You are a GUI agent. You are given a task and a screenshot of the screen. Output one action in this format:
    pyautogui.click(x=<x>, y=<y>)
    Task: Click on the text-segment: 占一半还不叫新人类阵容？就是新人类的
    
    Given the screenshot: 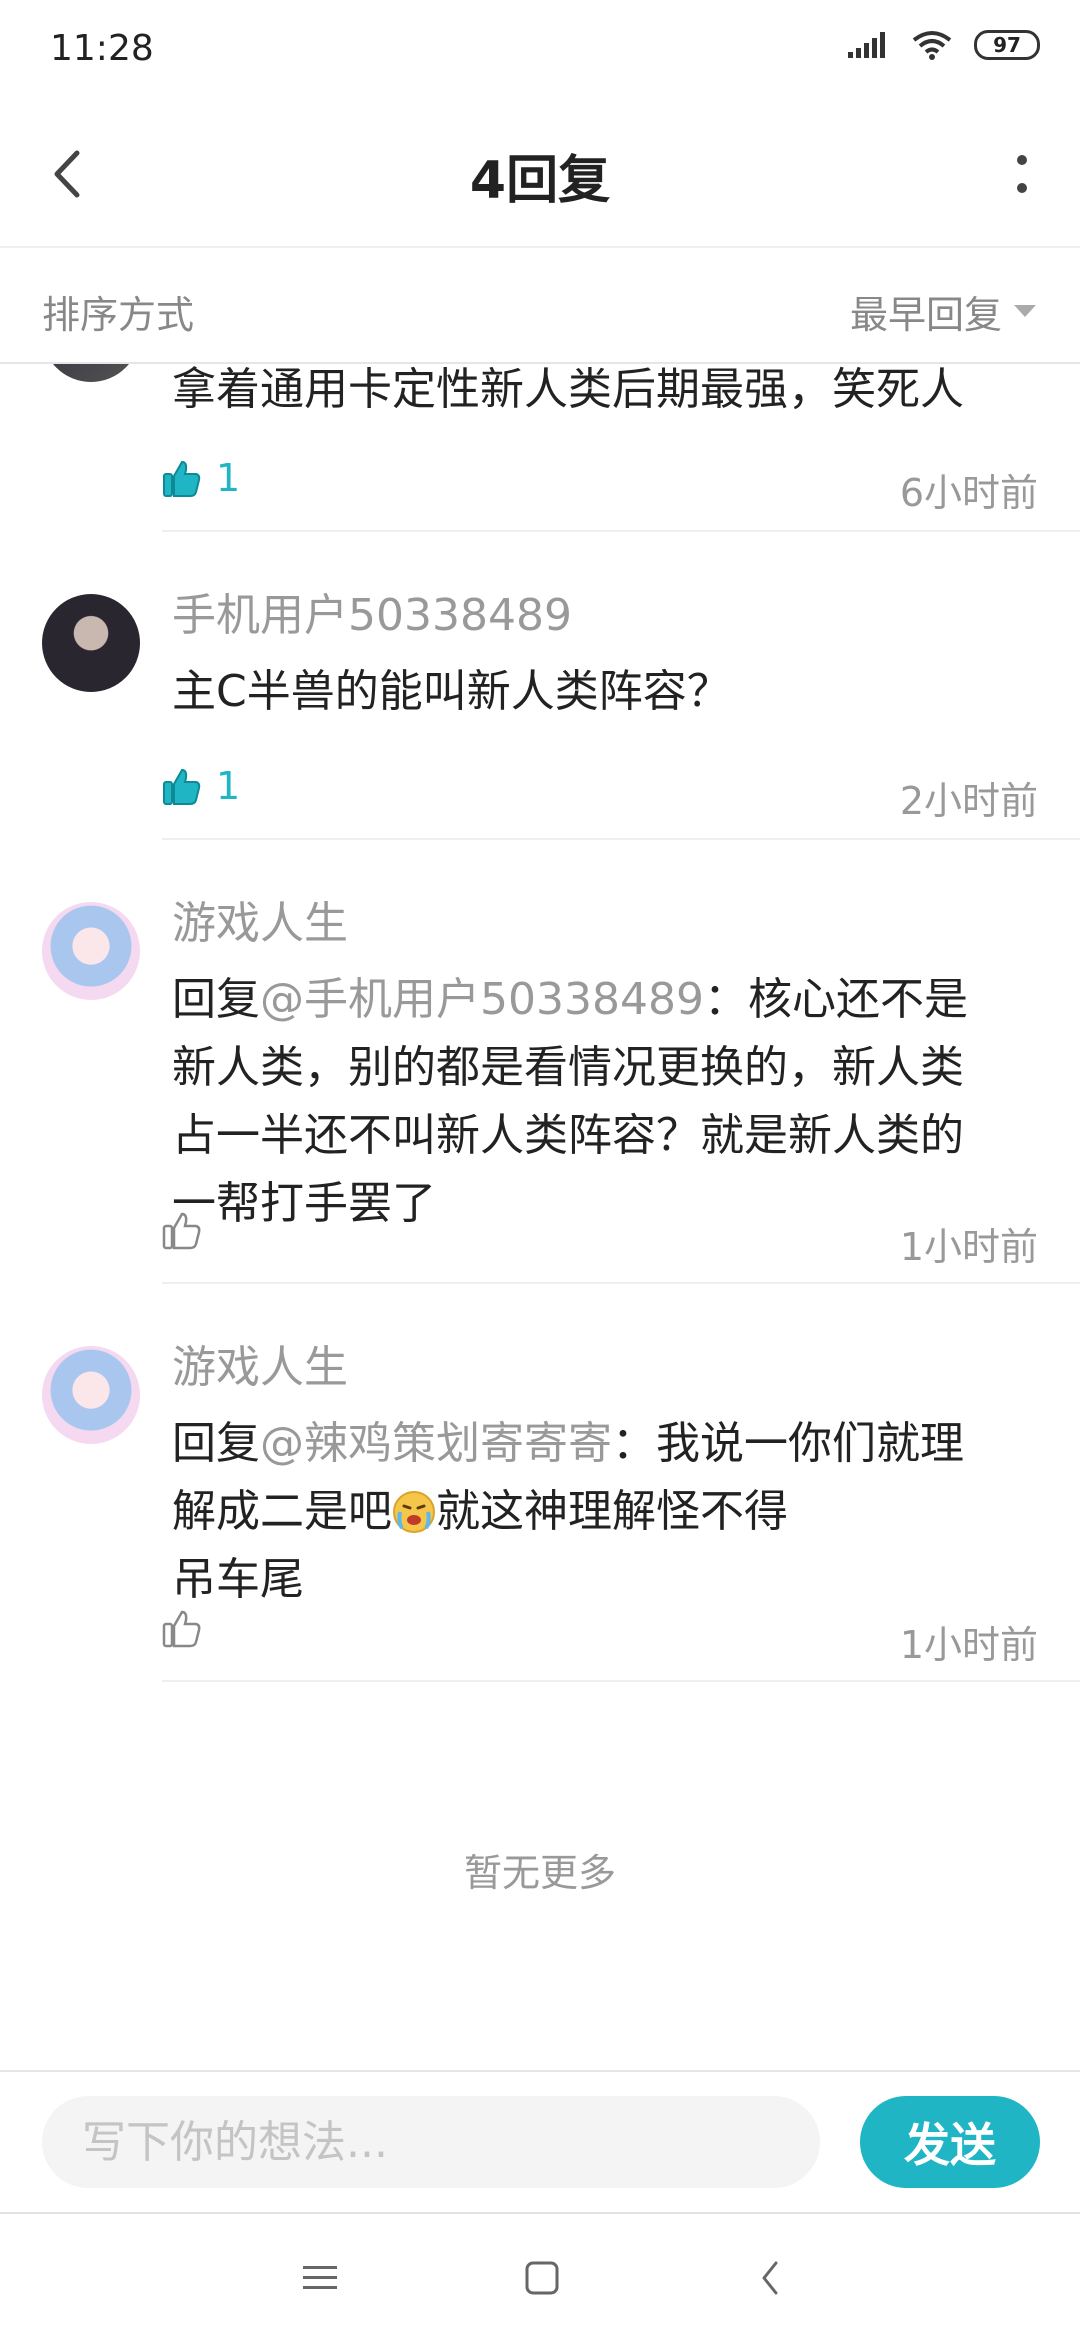 What is the action you would take?
    pyautogui.click(x=568, y=1135)
    